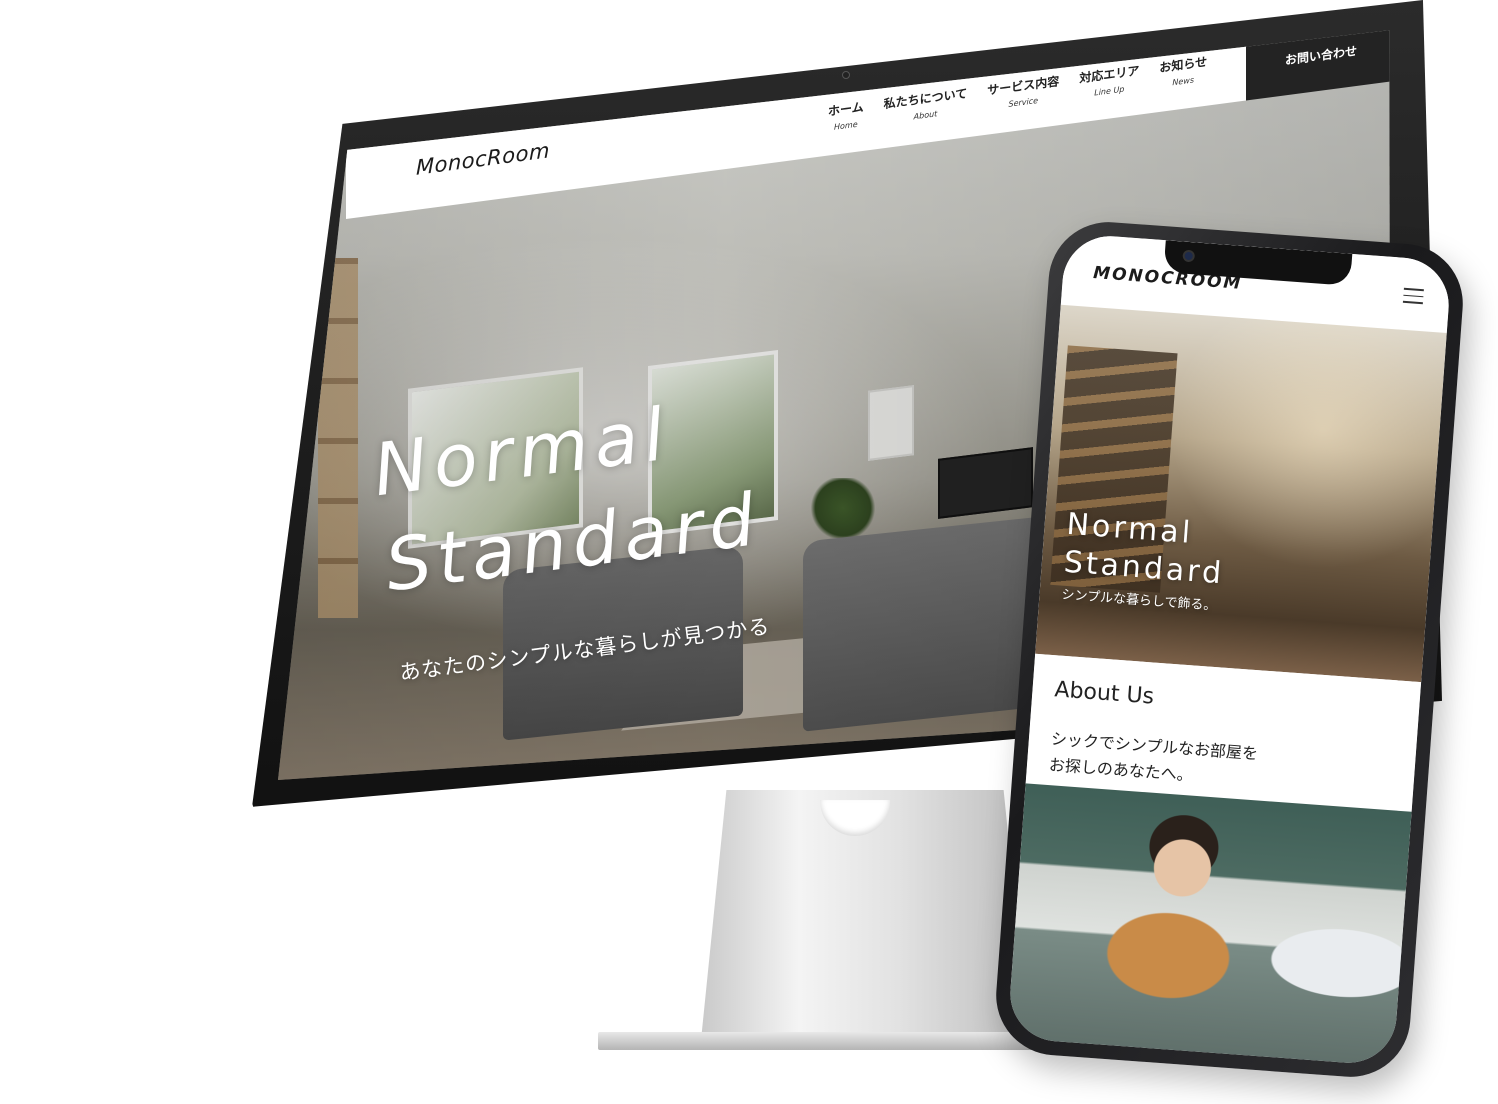  What do you see at coordinates (846, 109) in the screenshot?
I see `nav-label: ホーム` at bounding box center [846, 109].